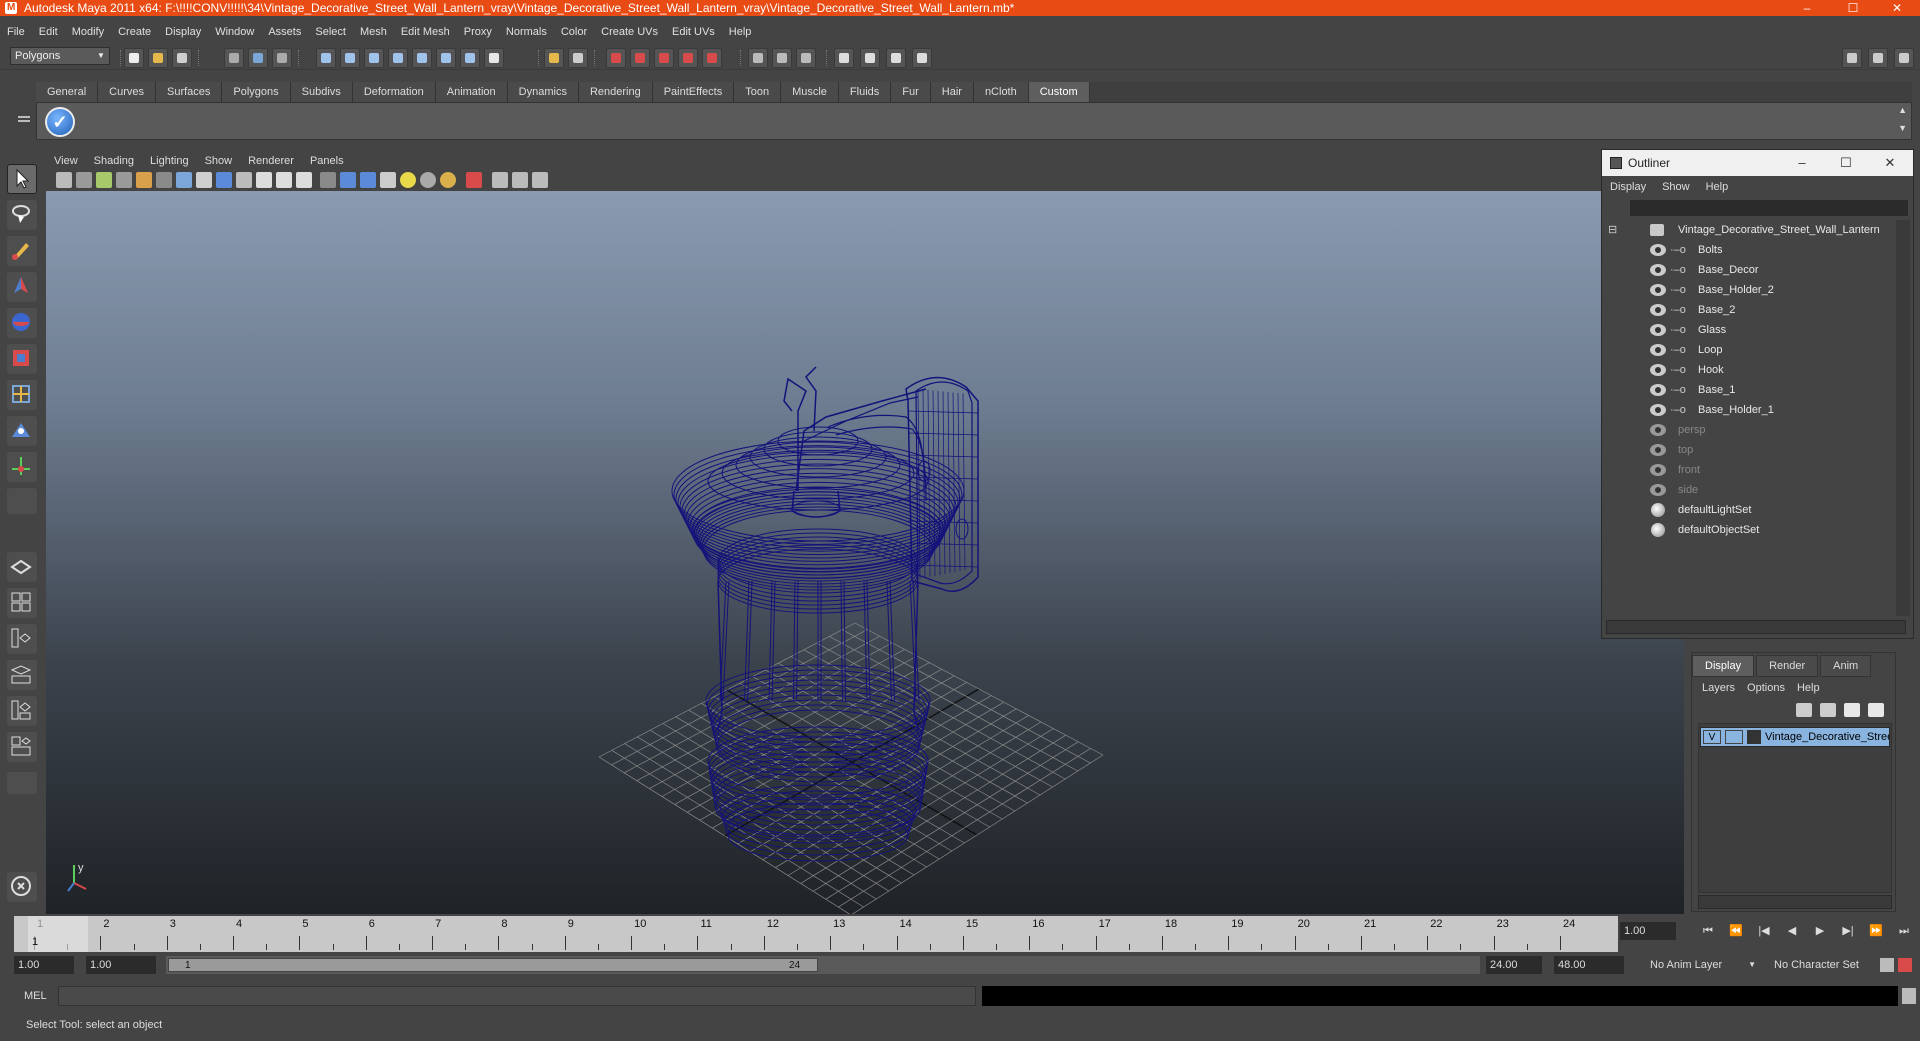  Describe the element at coordinates (1808, 688) in the screenshot. I see `layer-menu-help: Help` at that location.